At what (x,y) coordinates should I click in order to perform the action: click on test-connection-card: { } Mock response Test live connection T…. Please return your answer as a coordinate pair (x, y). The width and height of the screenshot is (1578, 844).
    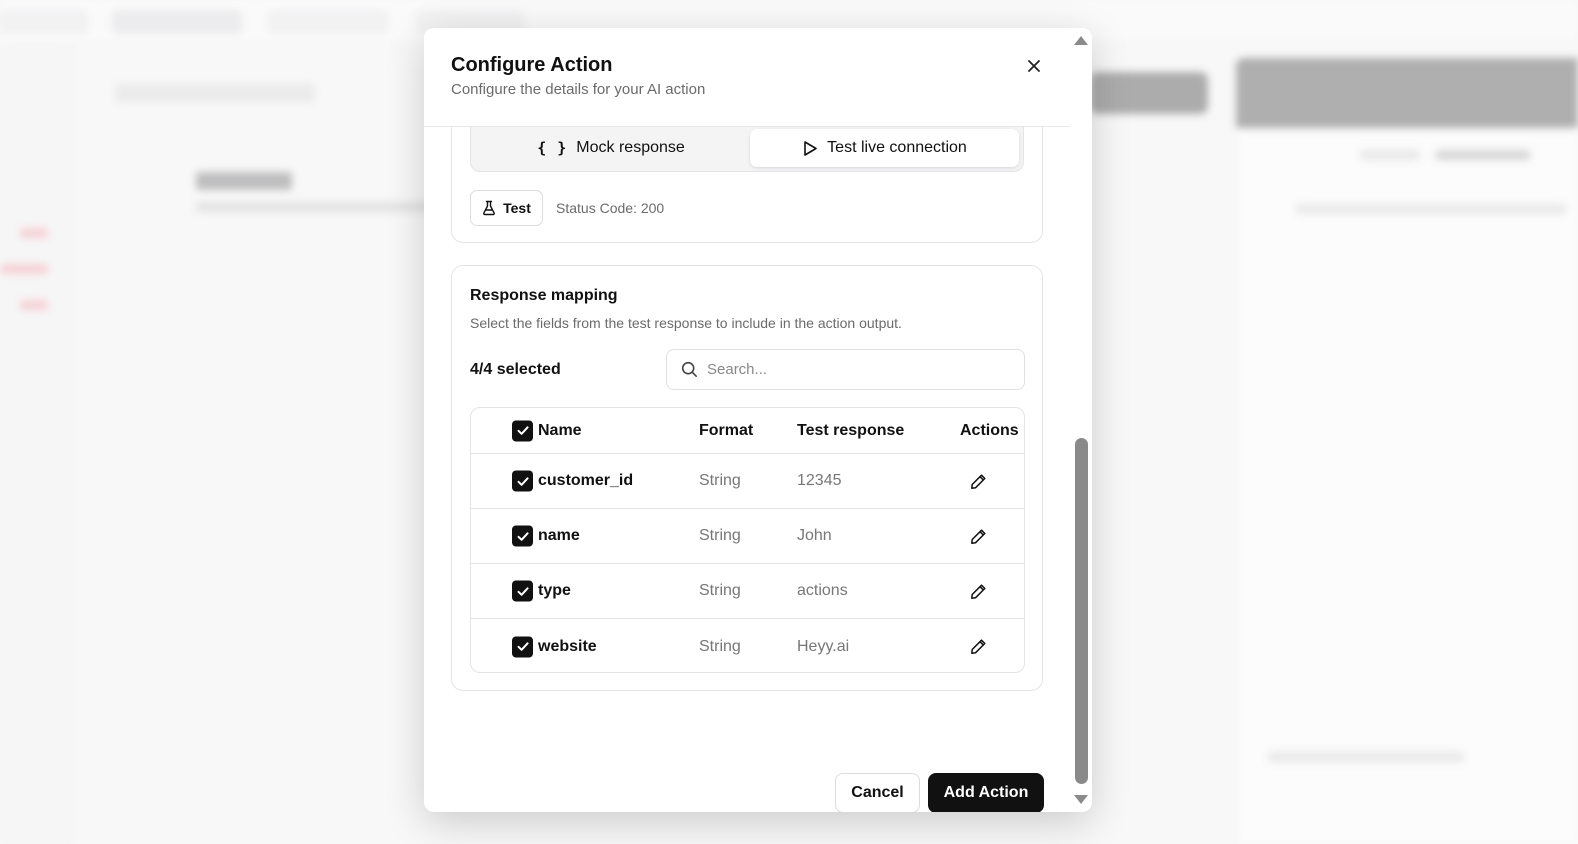
    Looking at the image, I should click on (747, 185).